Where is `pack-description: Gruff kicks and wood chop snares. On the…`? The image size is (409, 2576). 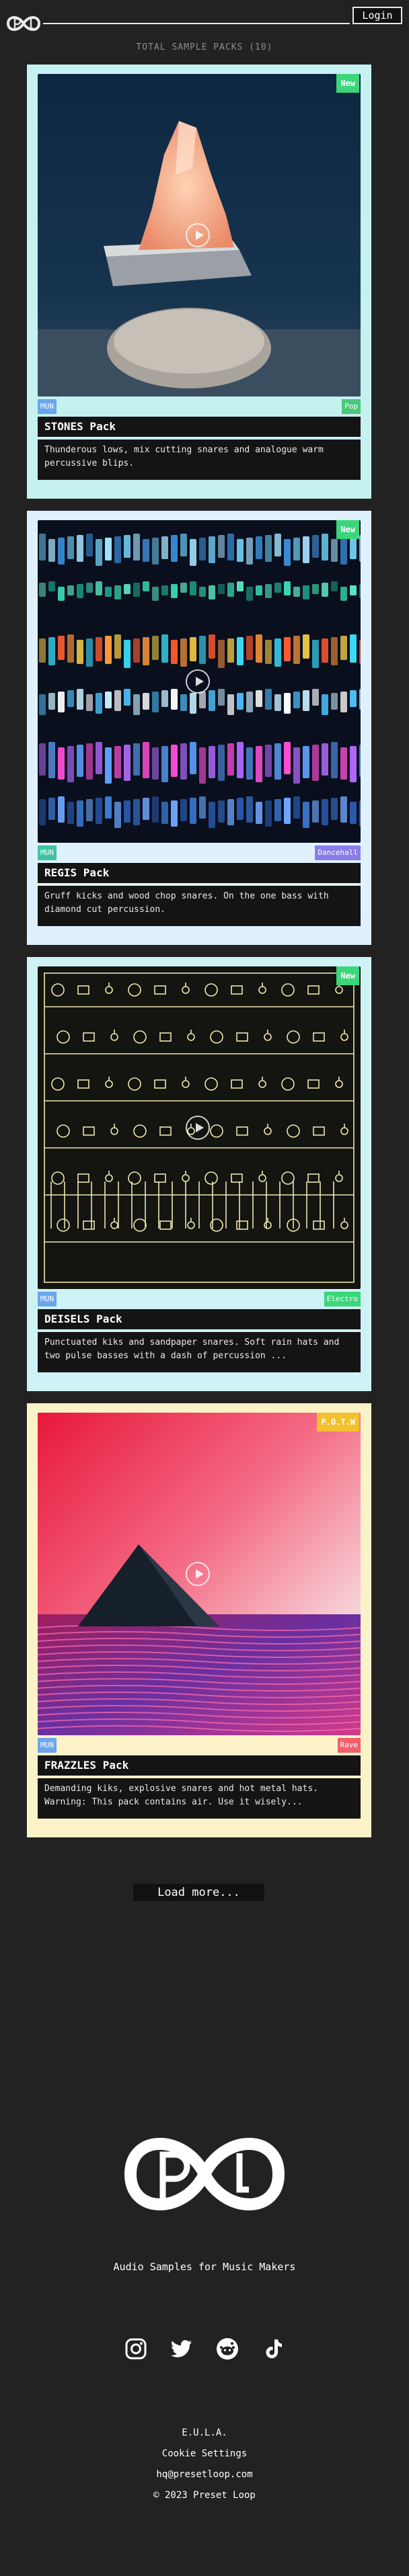
pack-description: Gruff kicks and wood chop snares. On the… is located at coordinates (199, 906).